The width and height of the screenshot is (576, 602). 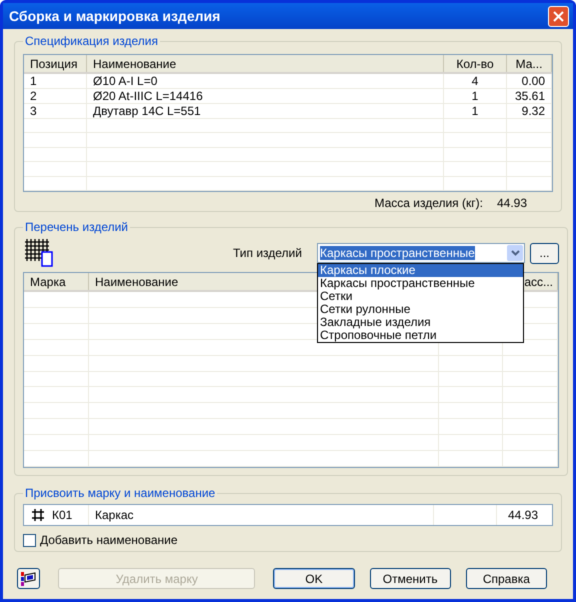 What do you see at coordinates (92, 41) in the screenshot?
I see `group-title: Спецификация изделия` at bounding box center [92, 41].